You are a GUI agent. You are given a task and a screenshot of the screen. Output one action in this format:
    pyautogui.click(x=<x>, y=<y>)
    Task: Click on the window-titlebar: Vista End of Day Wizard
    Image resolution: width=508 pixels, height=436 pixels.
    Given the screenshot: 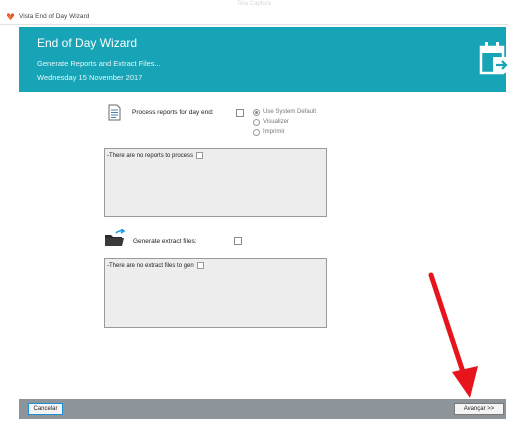 What is the action you would take?
    pyautogui.click(x=254, y=17)
    